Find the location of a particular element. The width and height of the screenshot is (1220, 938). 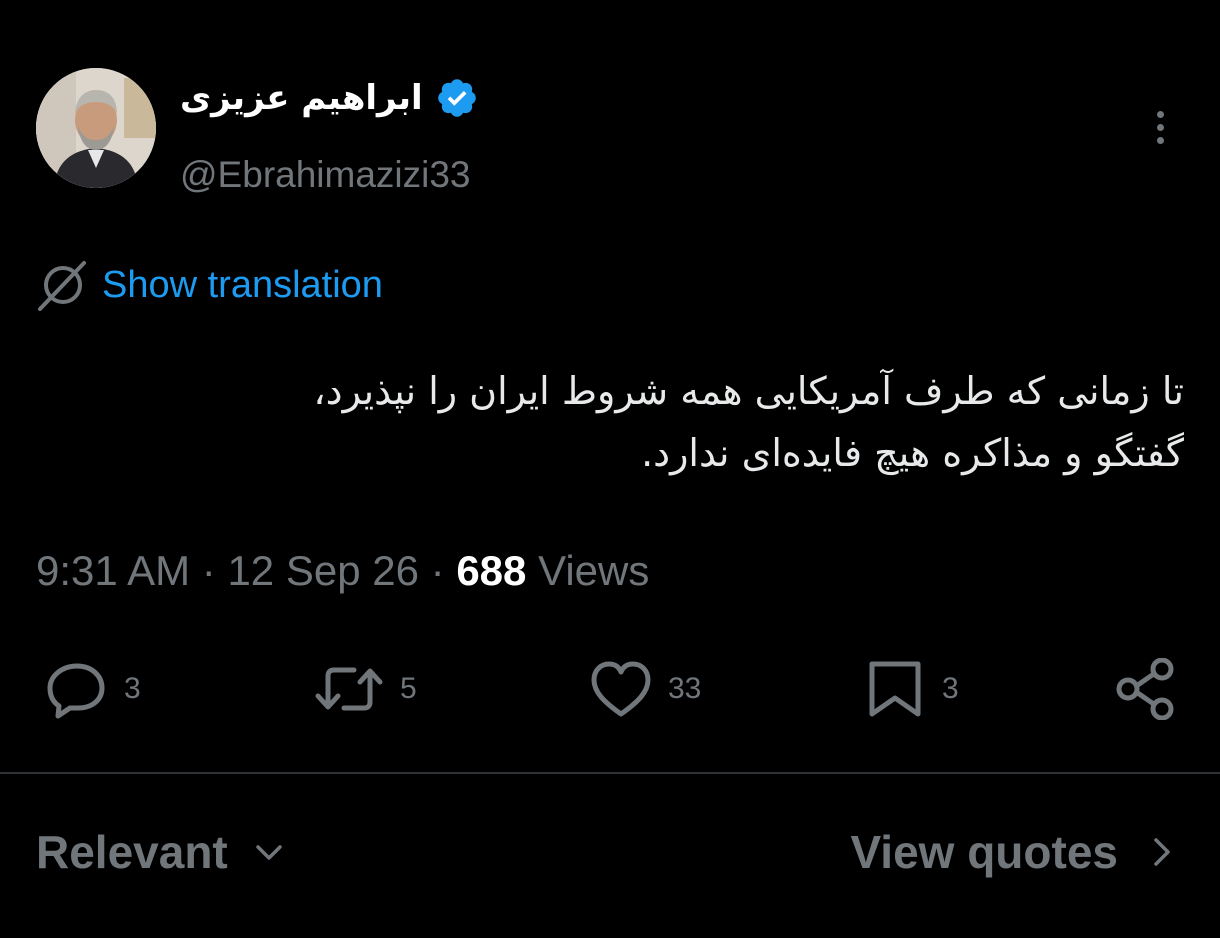

retweet-button: 5 is located at coordinates (364, 689).